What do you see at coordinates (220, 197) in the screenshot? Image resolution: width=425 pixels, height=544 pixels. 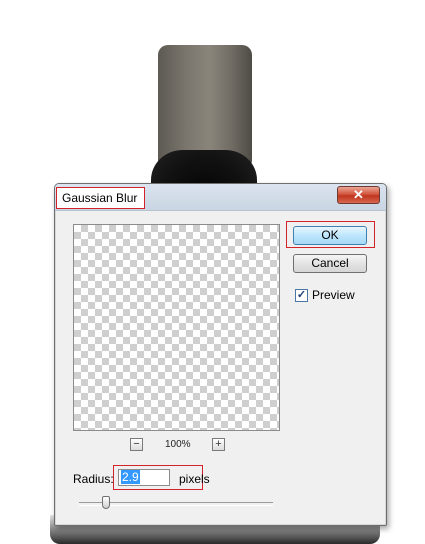 I see `dialog-titlebar: Gaussian Blur ✕` at bounding box center [220, 197].